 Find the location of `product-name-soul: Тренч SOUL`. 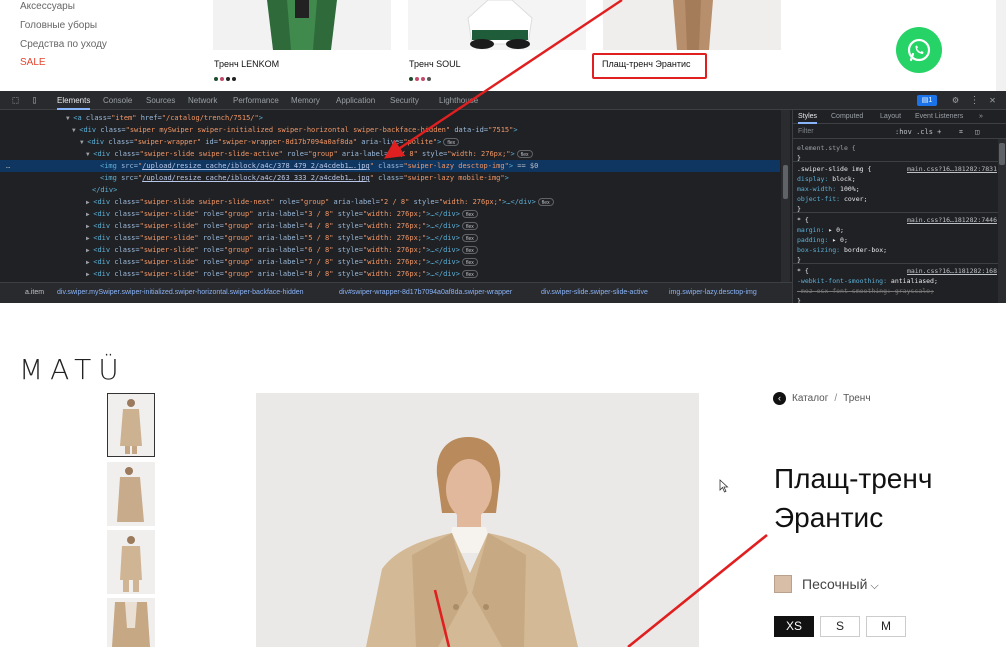

product-name-soul: Тренч SOUL is located at coordinates (435, 64).